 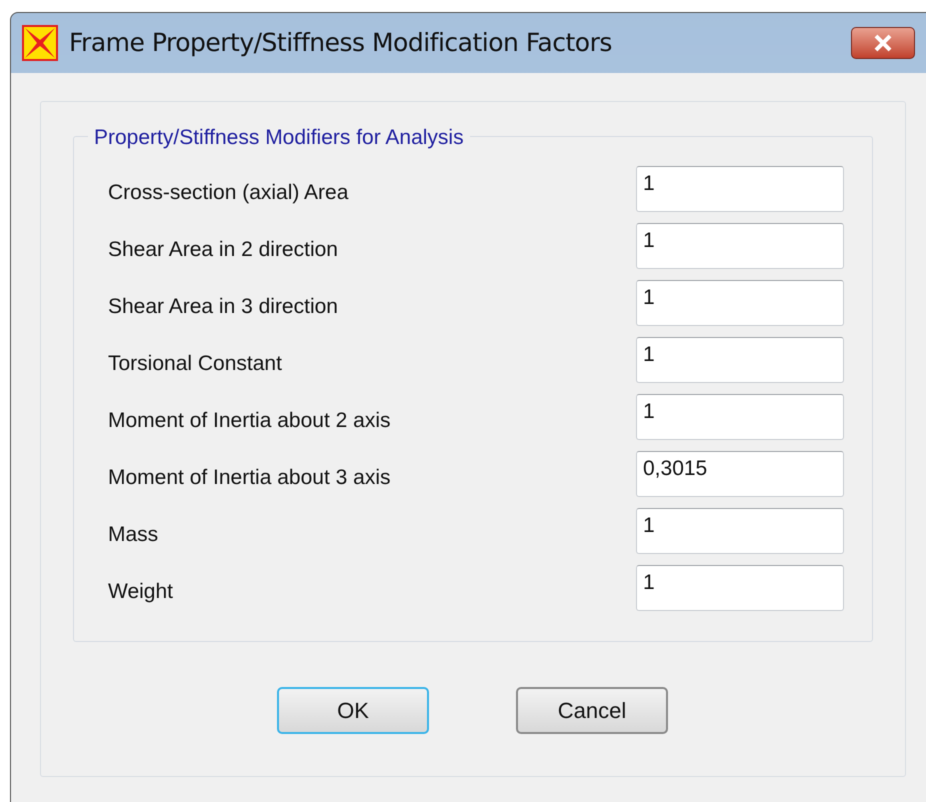 I want to click on field-label: Weight, so click(x=141, y=592).